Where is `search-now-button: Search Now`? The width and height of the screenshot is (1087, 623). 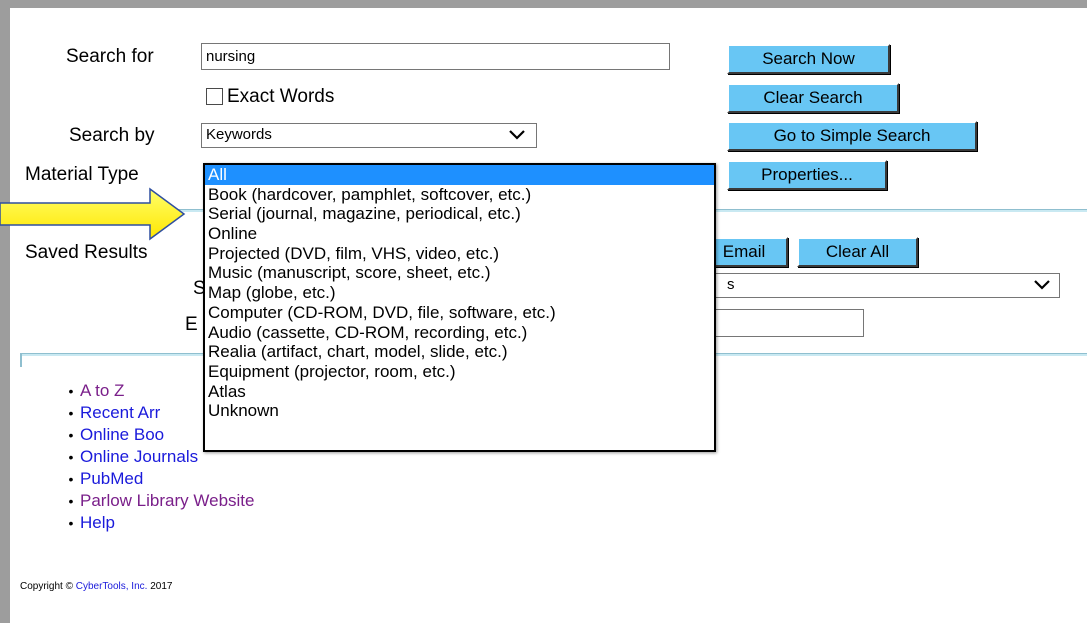 search-now-button: Search Now is located at coordinates (808, 59).